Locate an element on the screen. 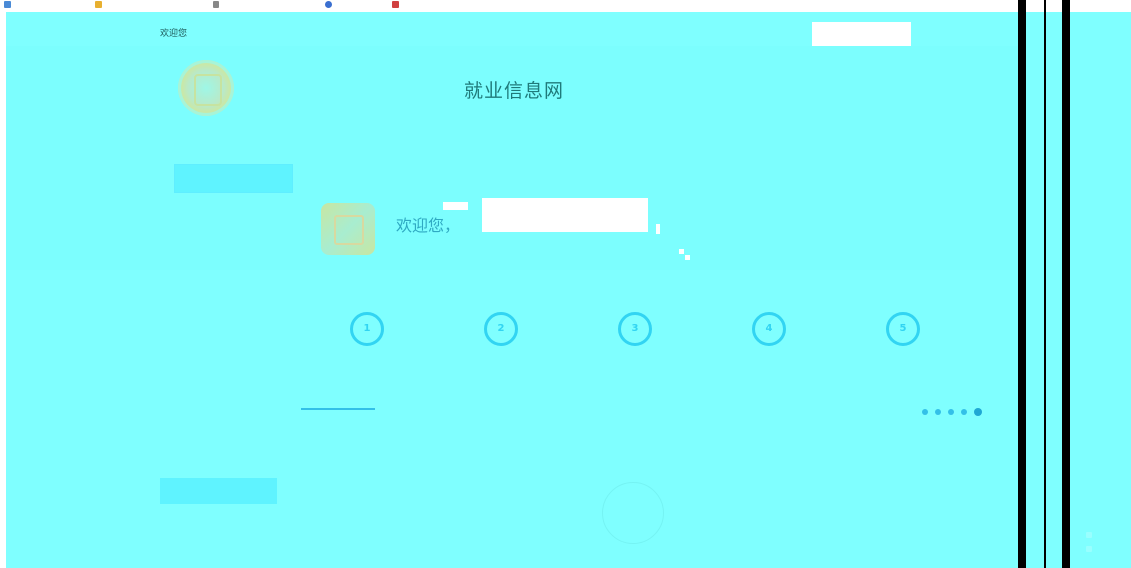  scroll-down-icon is located at coordinates (1089, 549).